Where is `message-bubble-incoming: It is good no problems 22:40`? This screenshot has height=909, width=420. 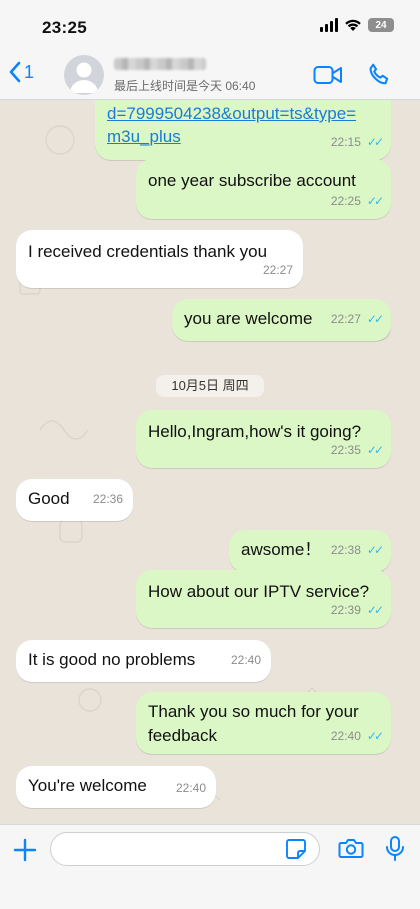
message-bubble-incoming: It is good no problems 22:40 is located at coordinates (143, 661).